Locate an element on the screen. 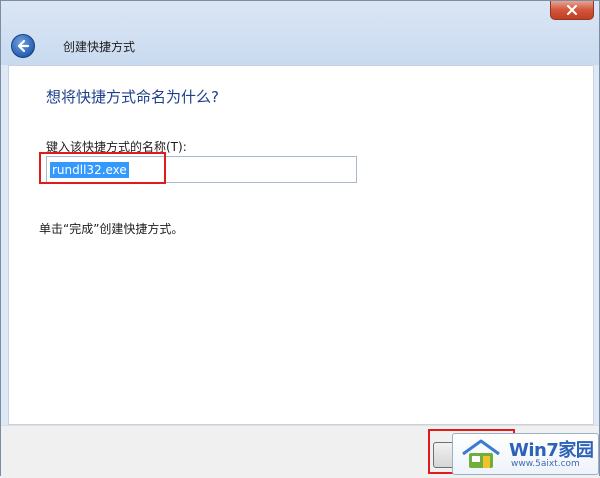 This screenshot has height=478, width=600. page-heading: 想将快捷方式命名为什么? is located at coordinates (132, 97).